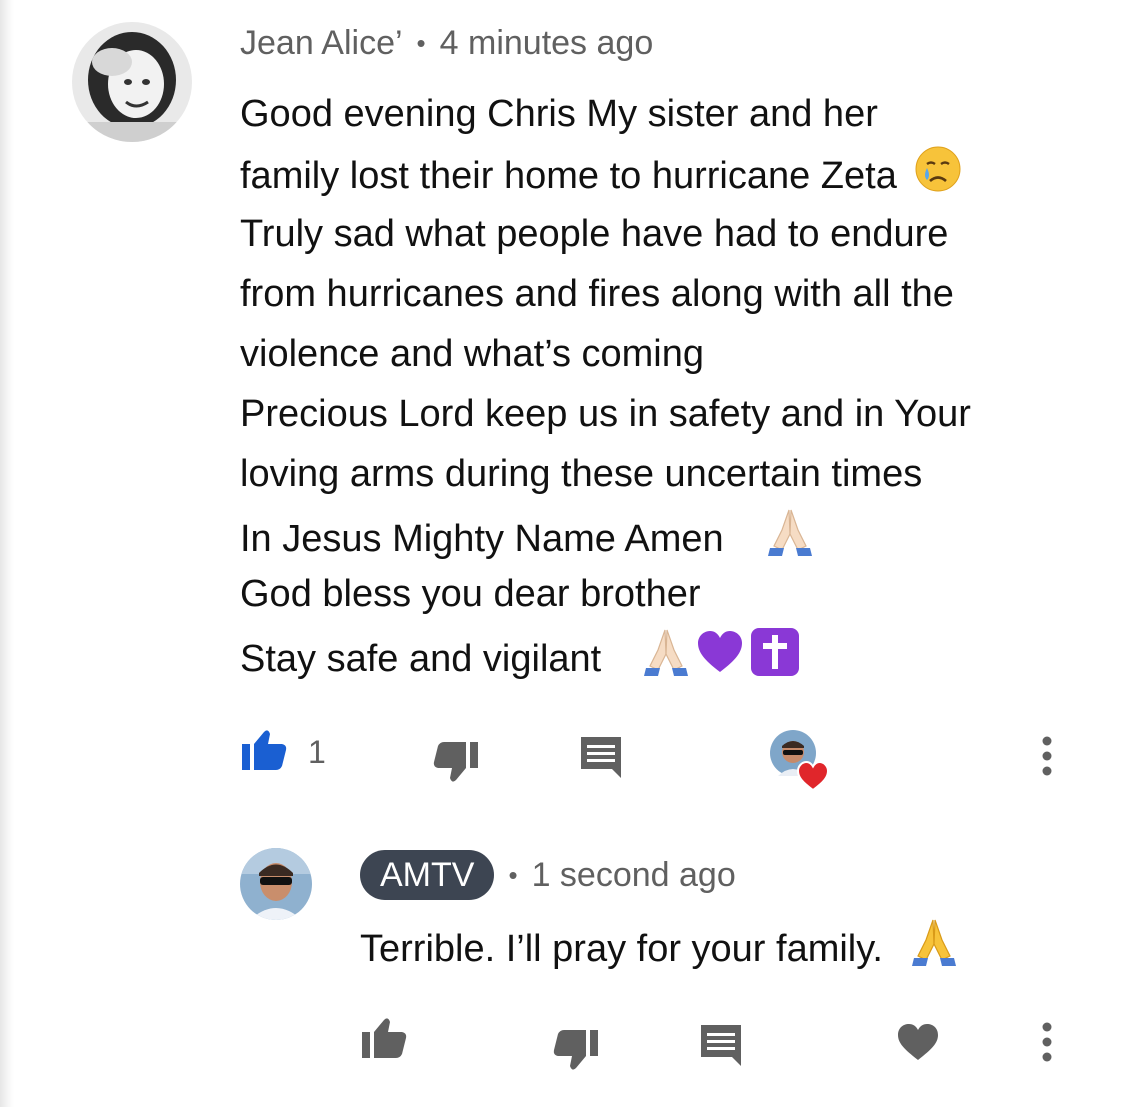  What do you see at coordinates (634, 875) in the screenshot?
I see `reply-time: 1 second ago` at bounding box center [634, 875].